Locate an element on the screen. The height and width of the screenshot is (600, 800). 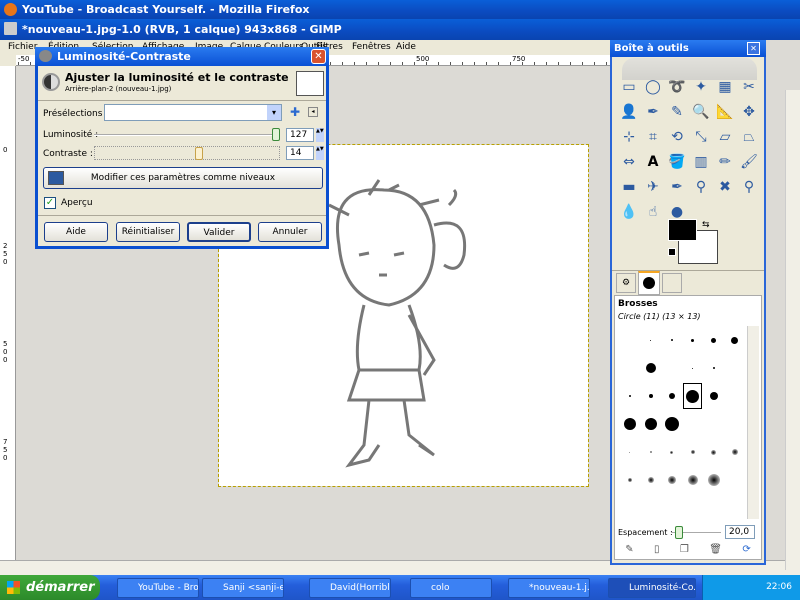
contrast-spinbox: 14 is located at coordinates (300, 153).